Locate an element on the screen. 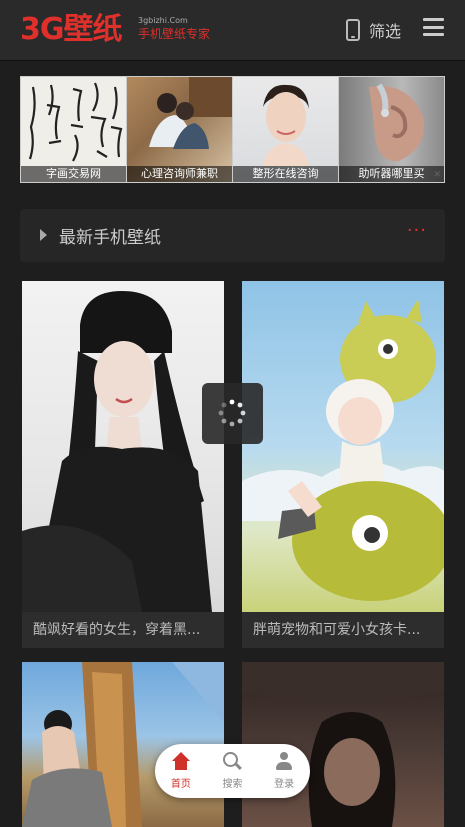  counseling-image is located at coordinates (190, 113).